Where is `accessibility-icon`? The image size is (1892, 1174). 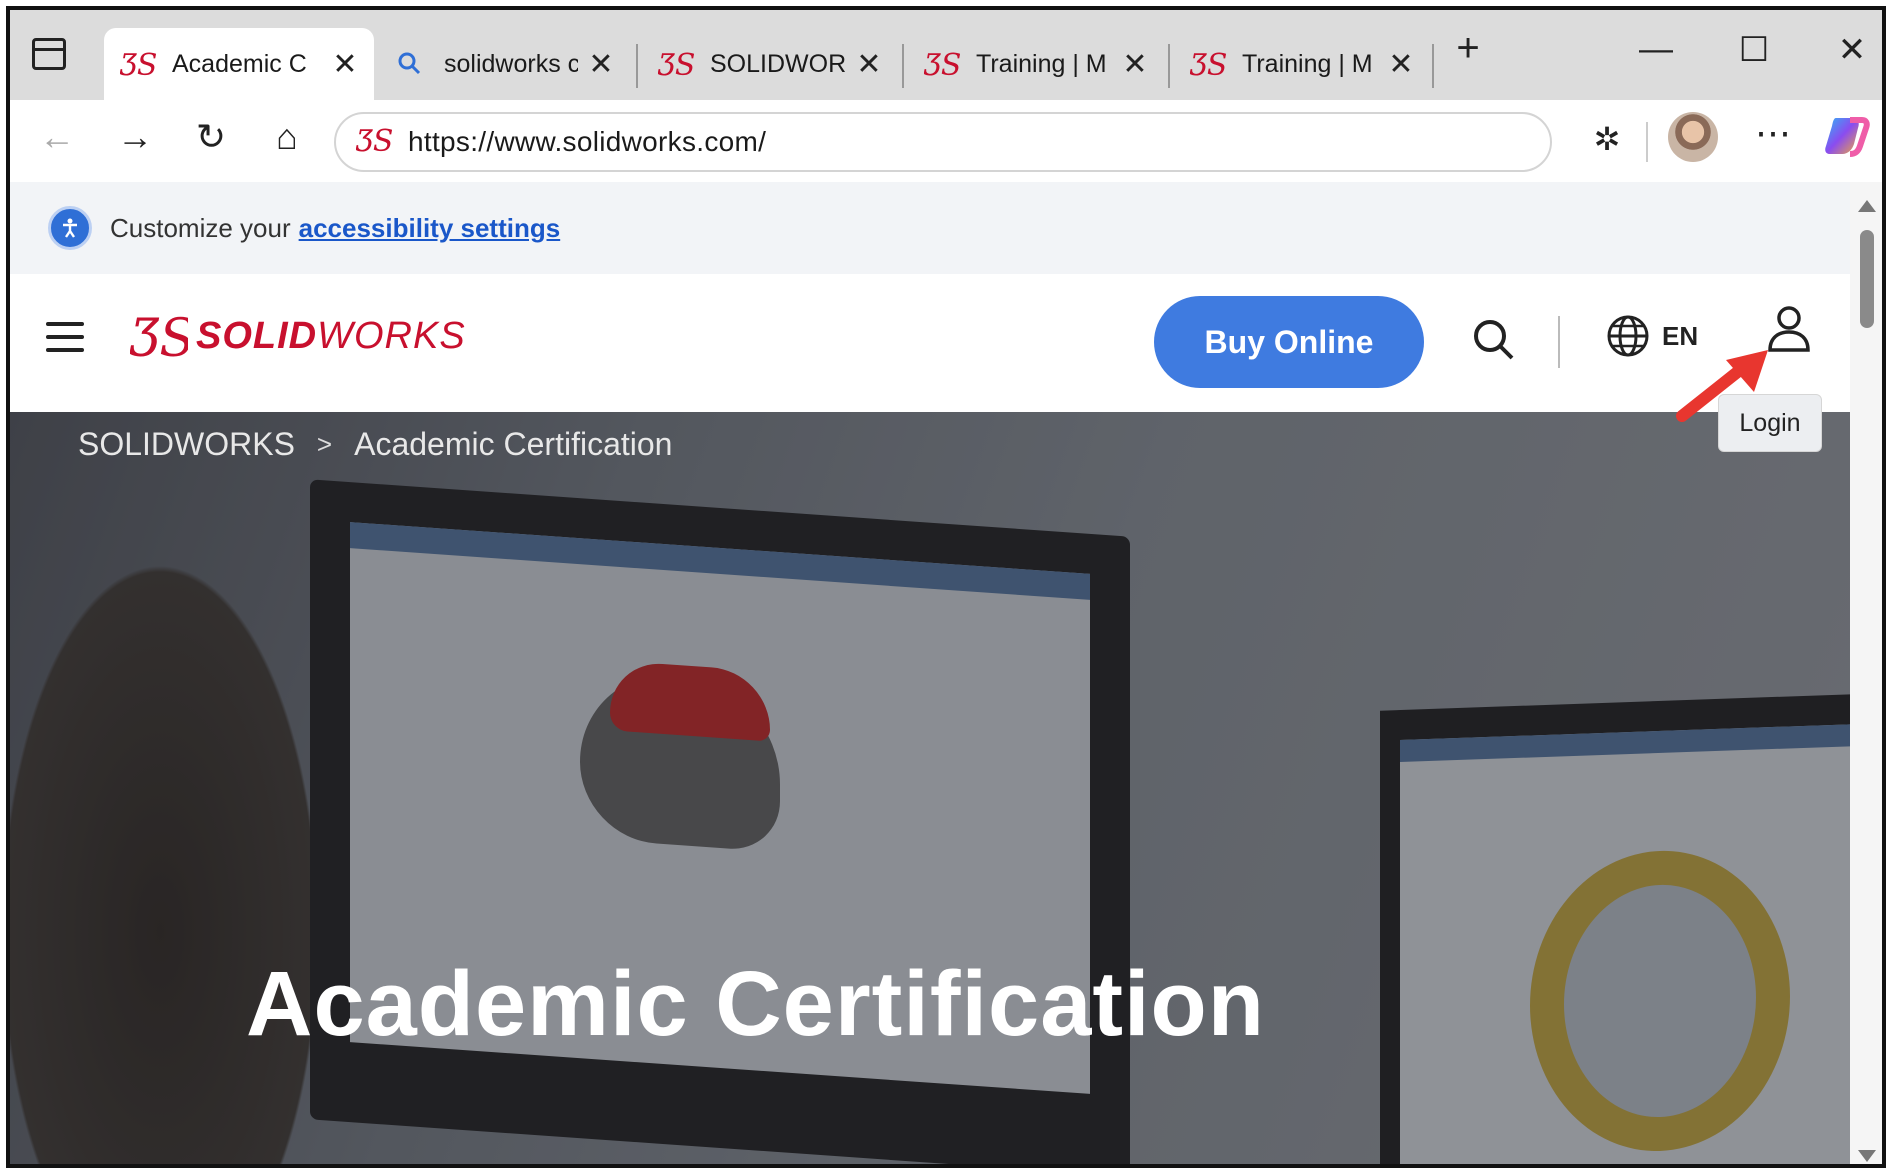
accessibility-icon is located at coordinates (70, 228).